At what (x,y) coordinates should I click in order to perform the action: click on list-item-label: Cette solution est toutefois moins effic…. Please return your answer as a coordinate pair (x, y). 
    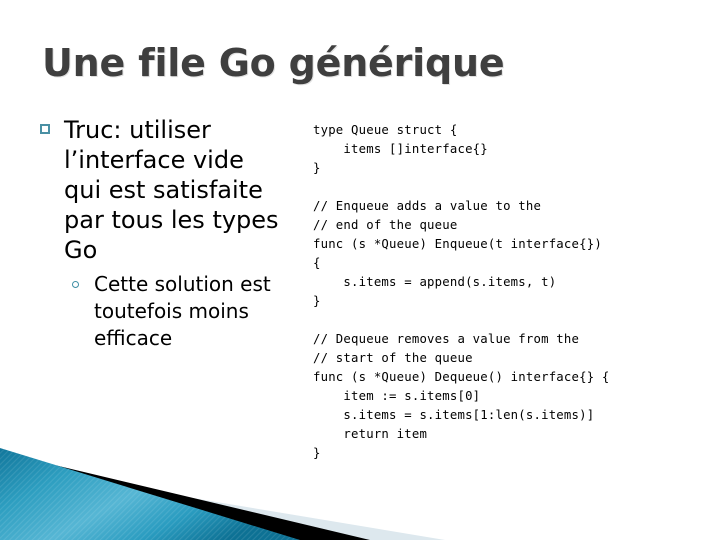
    Looking at the image, I should click on (182, 311).